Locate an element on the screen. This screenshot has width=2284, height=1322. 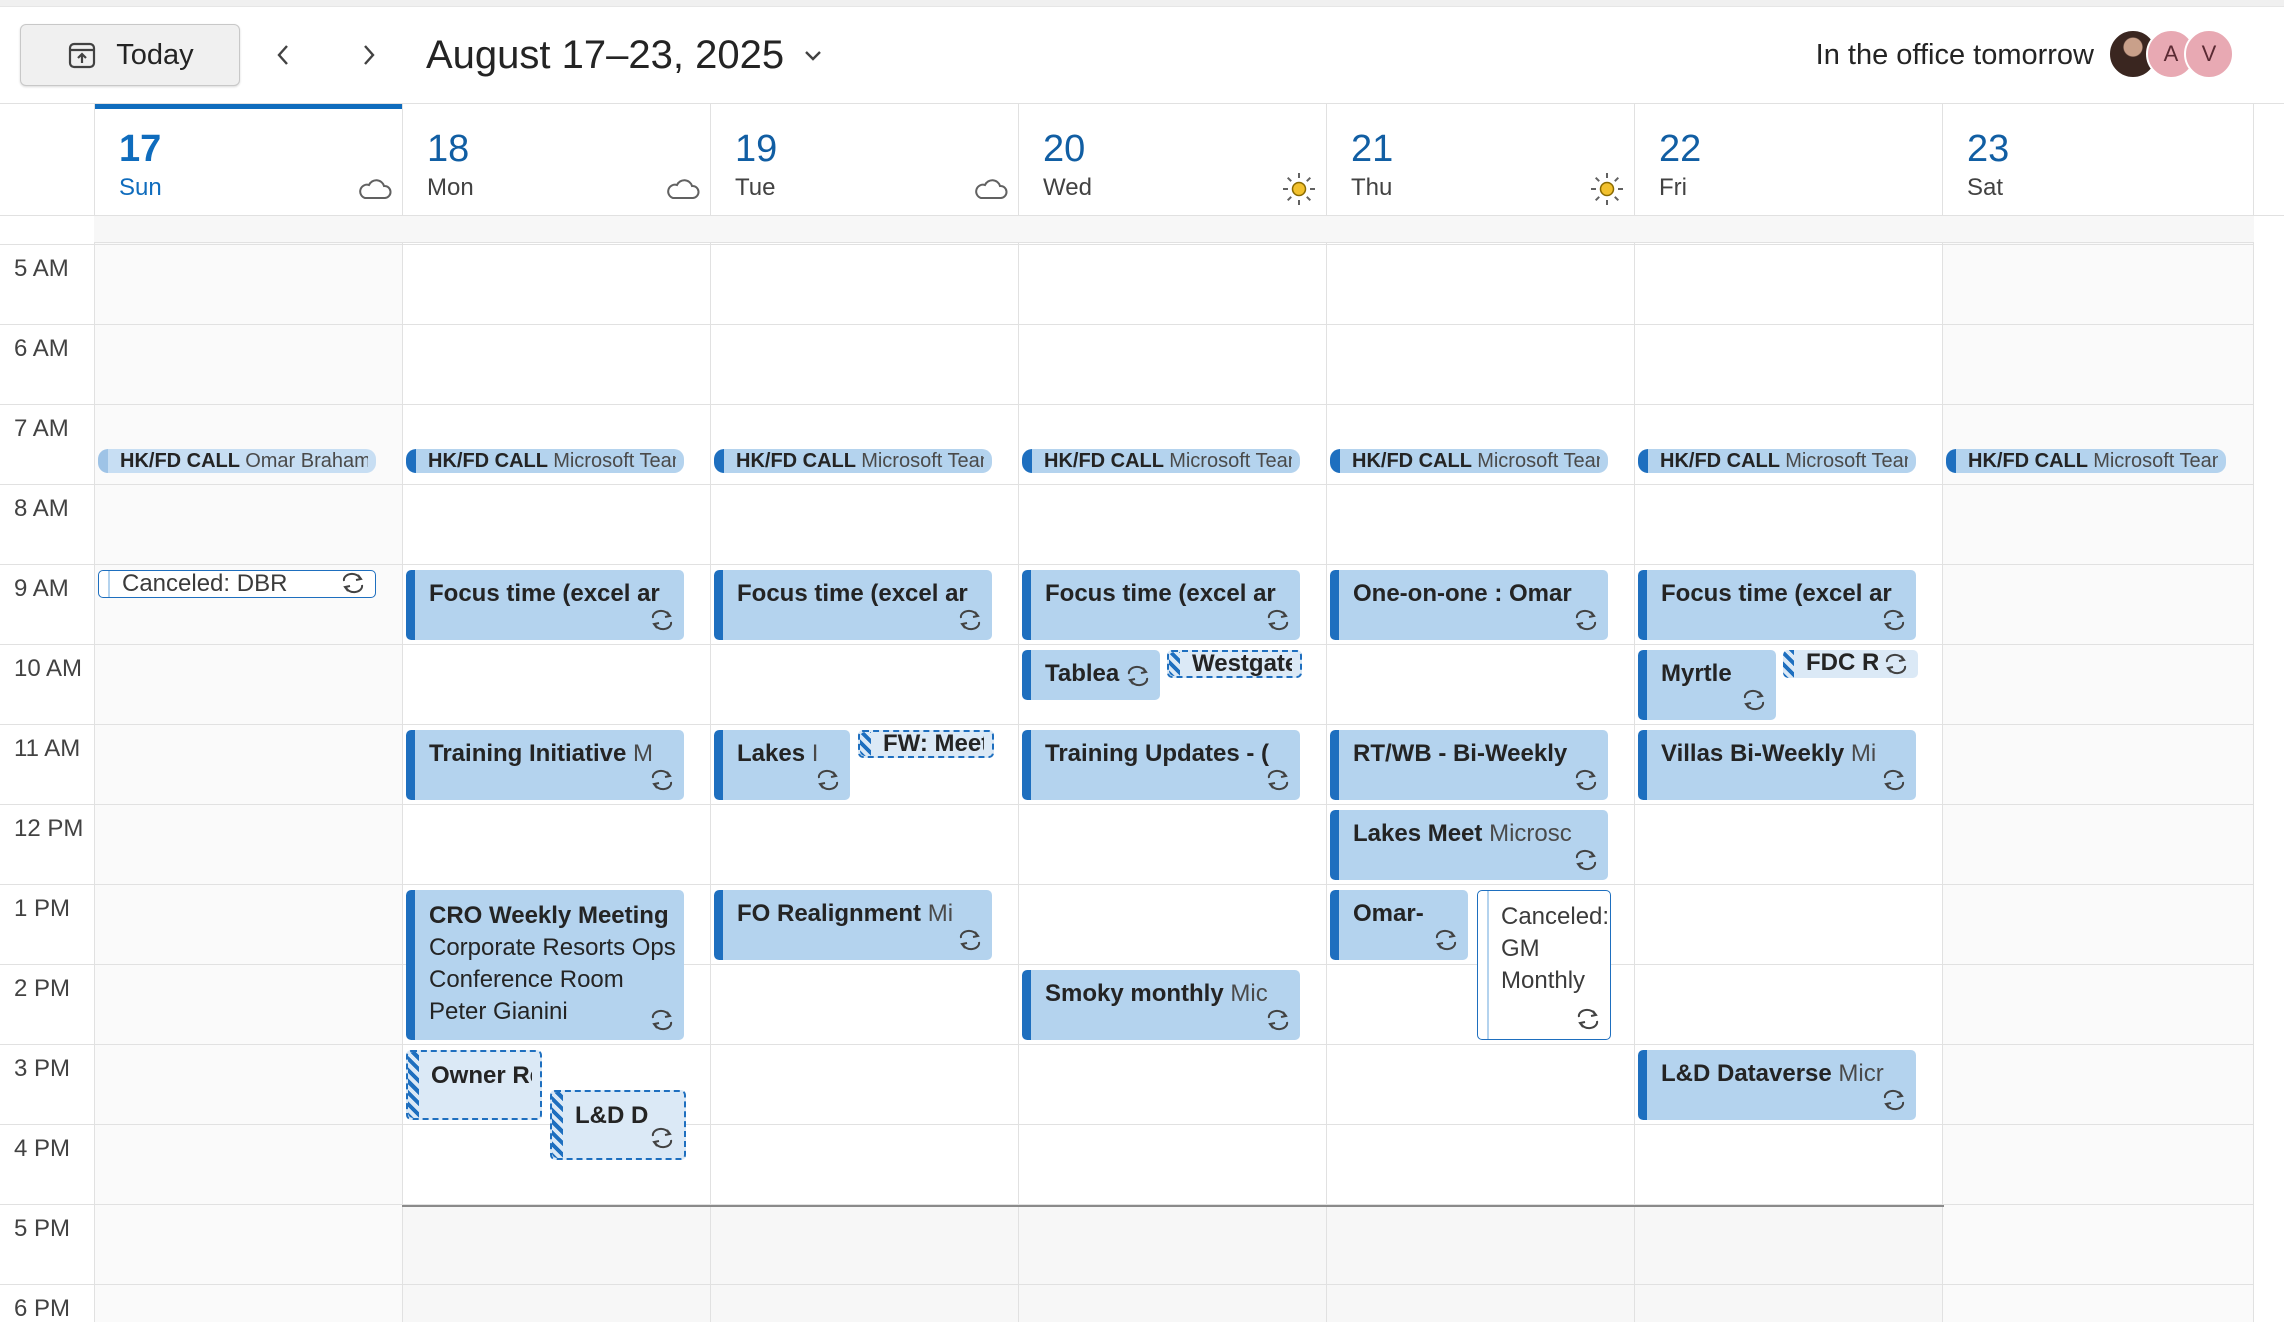
event-fo-realignment: FO Realignment Mi is located at coordinates (853, 925).